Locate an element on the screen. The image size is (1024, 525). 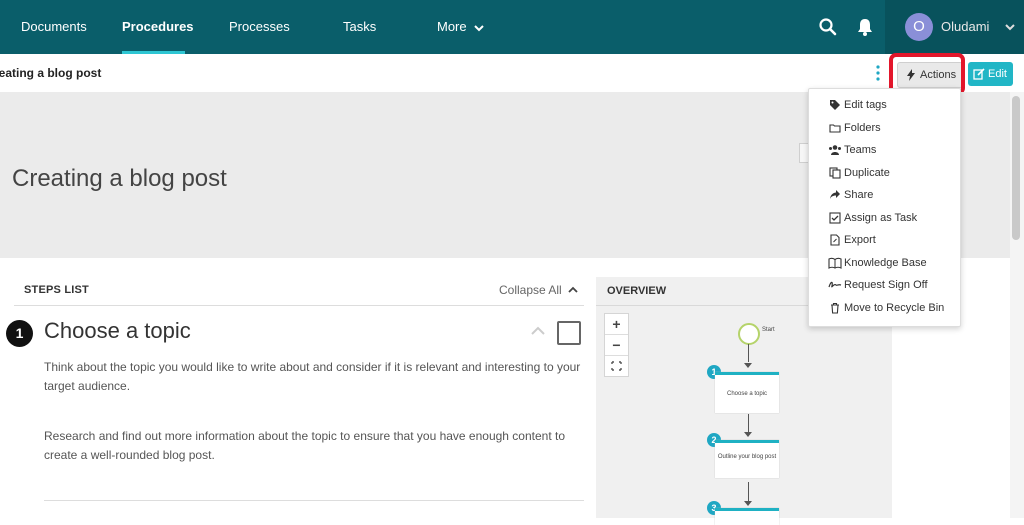
flow-start-label: Start is located at coordinates (768, 330).